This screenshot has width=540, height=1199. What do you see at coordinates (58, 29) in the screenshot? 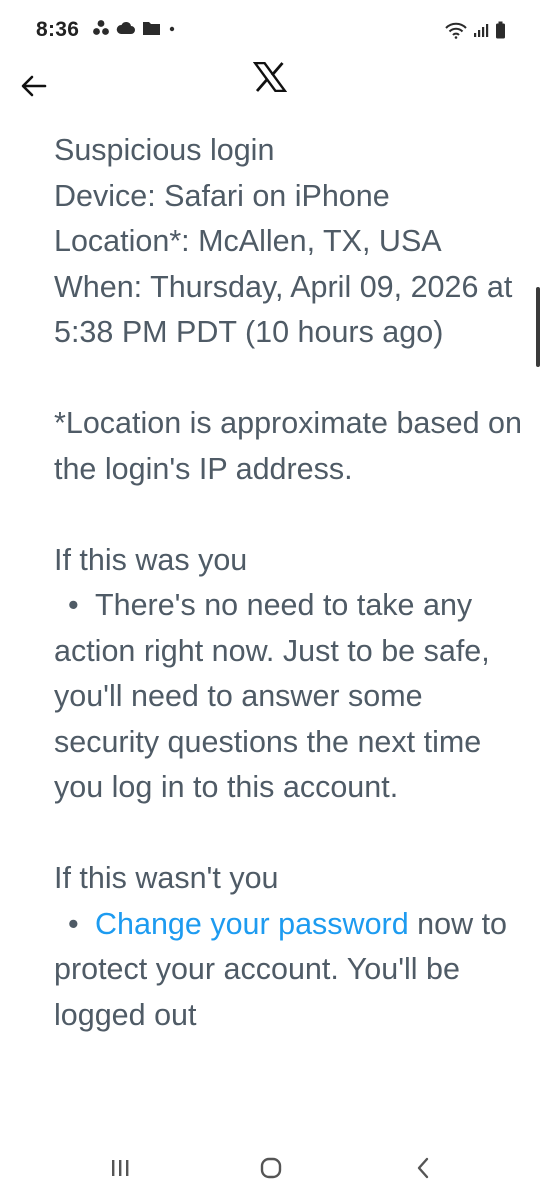
I see `status-time: 8:36` at bounding box center [58, 29].